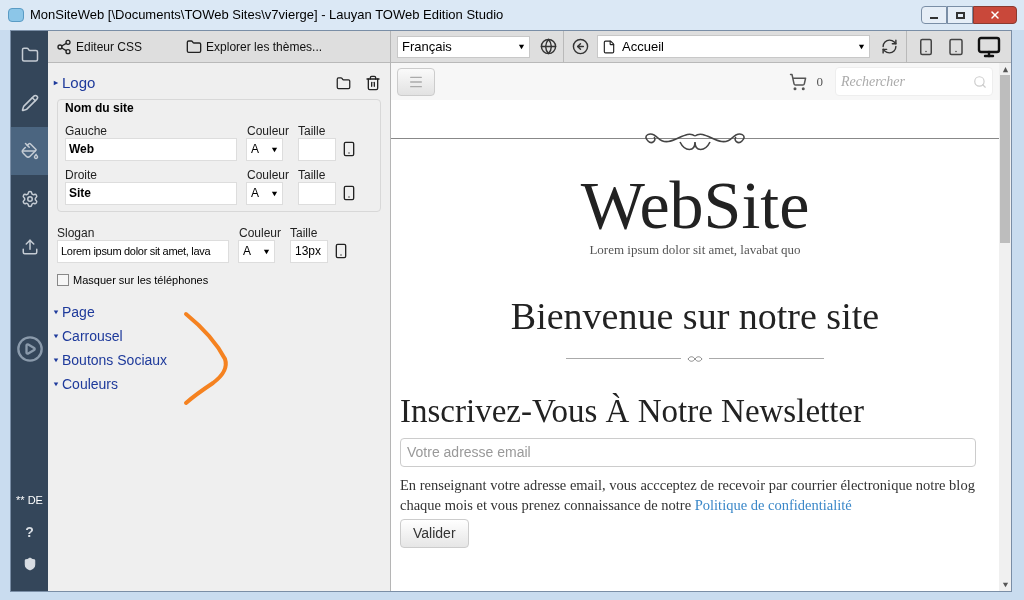 The image size is (1024, 600). Describe the element at coordinates (267, 15) in the screenshot. I see `window-title: MonSiteWeb [\Documents\TOWeb Sites\v7vierge] - Lauyan TOWeb Edition Studio` at that location.